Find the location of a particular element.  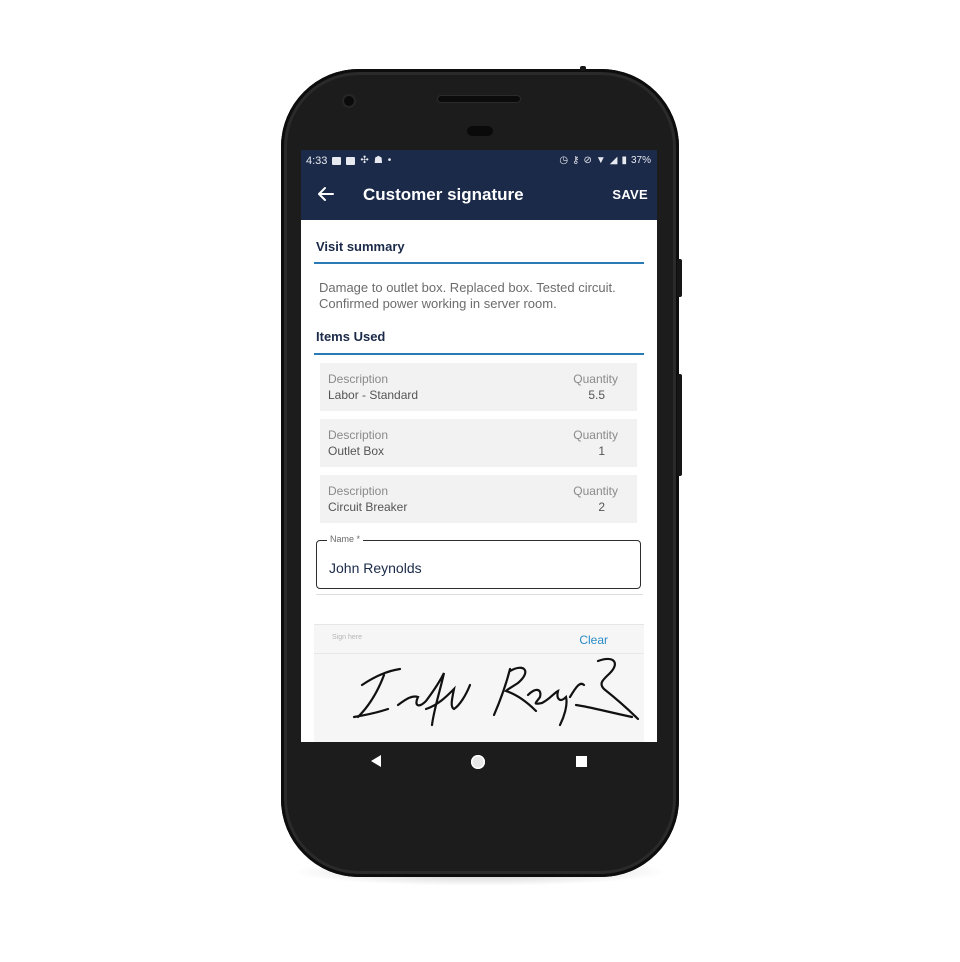

item-description: Circuit Breaker is located at coordinates (368, 507).